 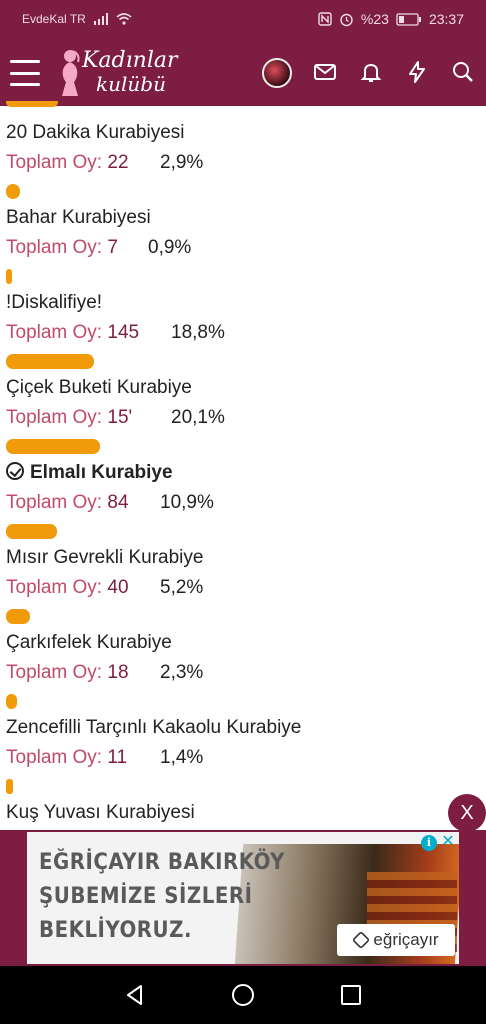 I want to click on home-icon, so click(x=243, y=995).